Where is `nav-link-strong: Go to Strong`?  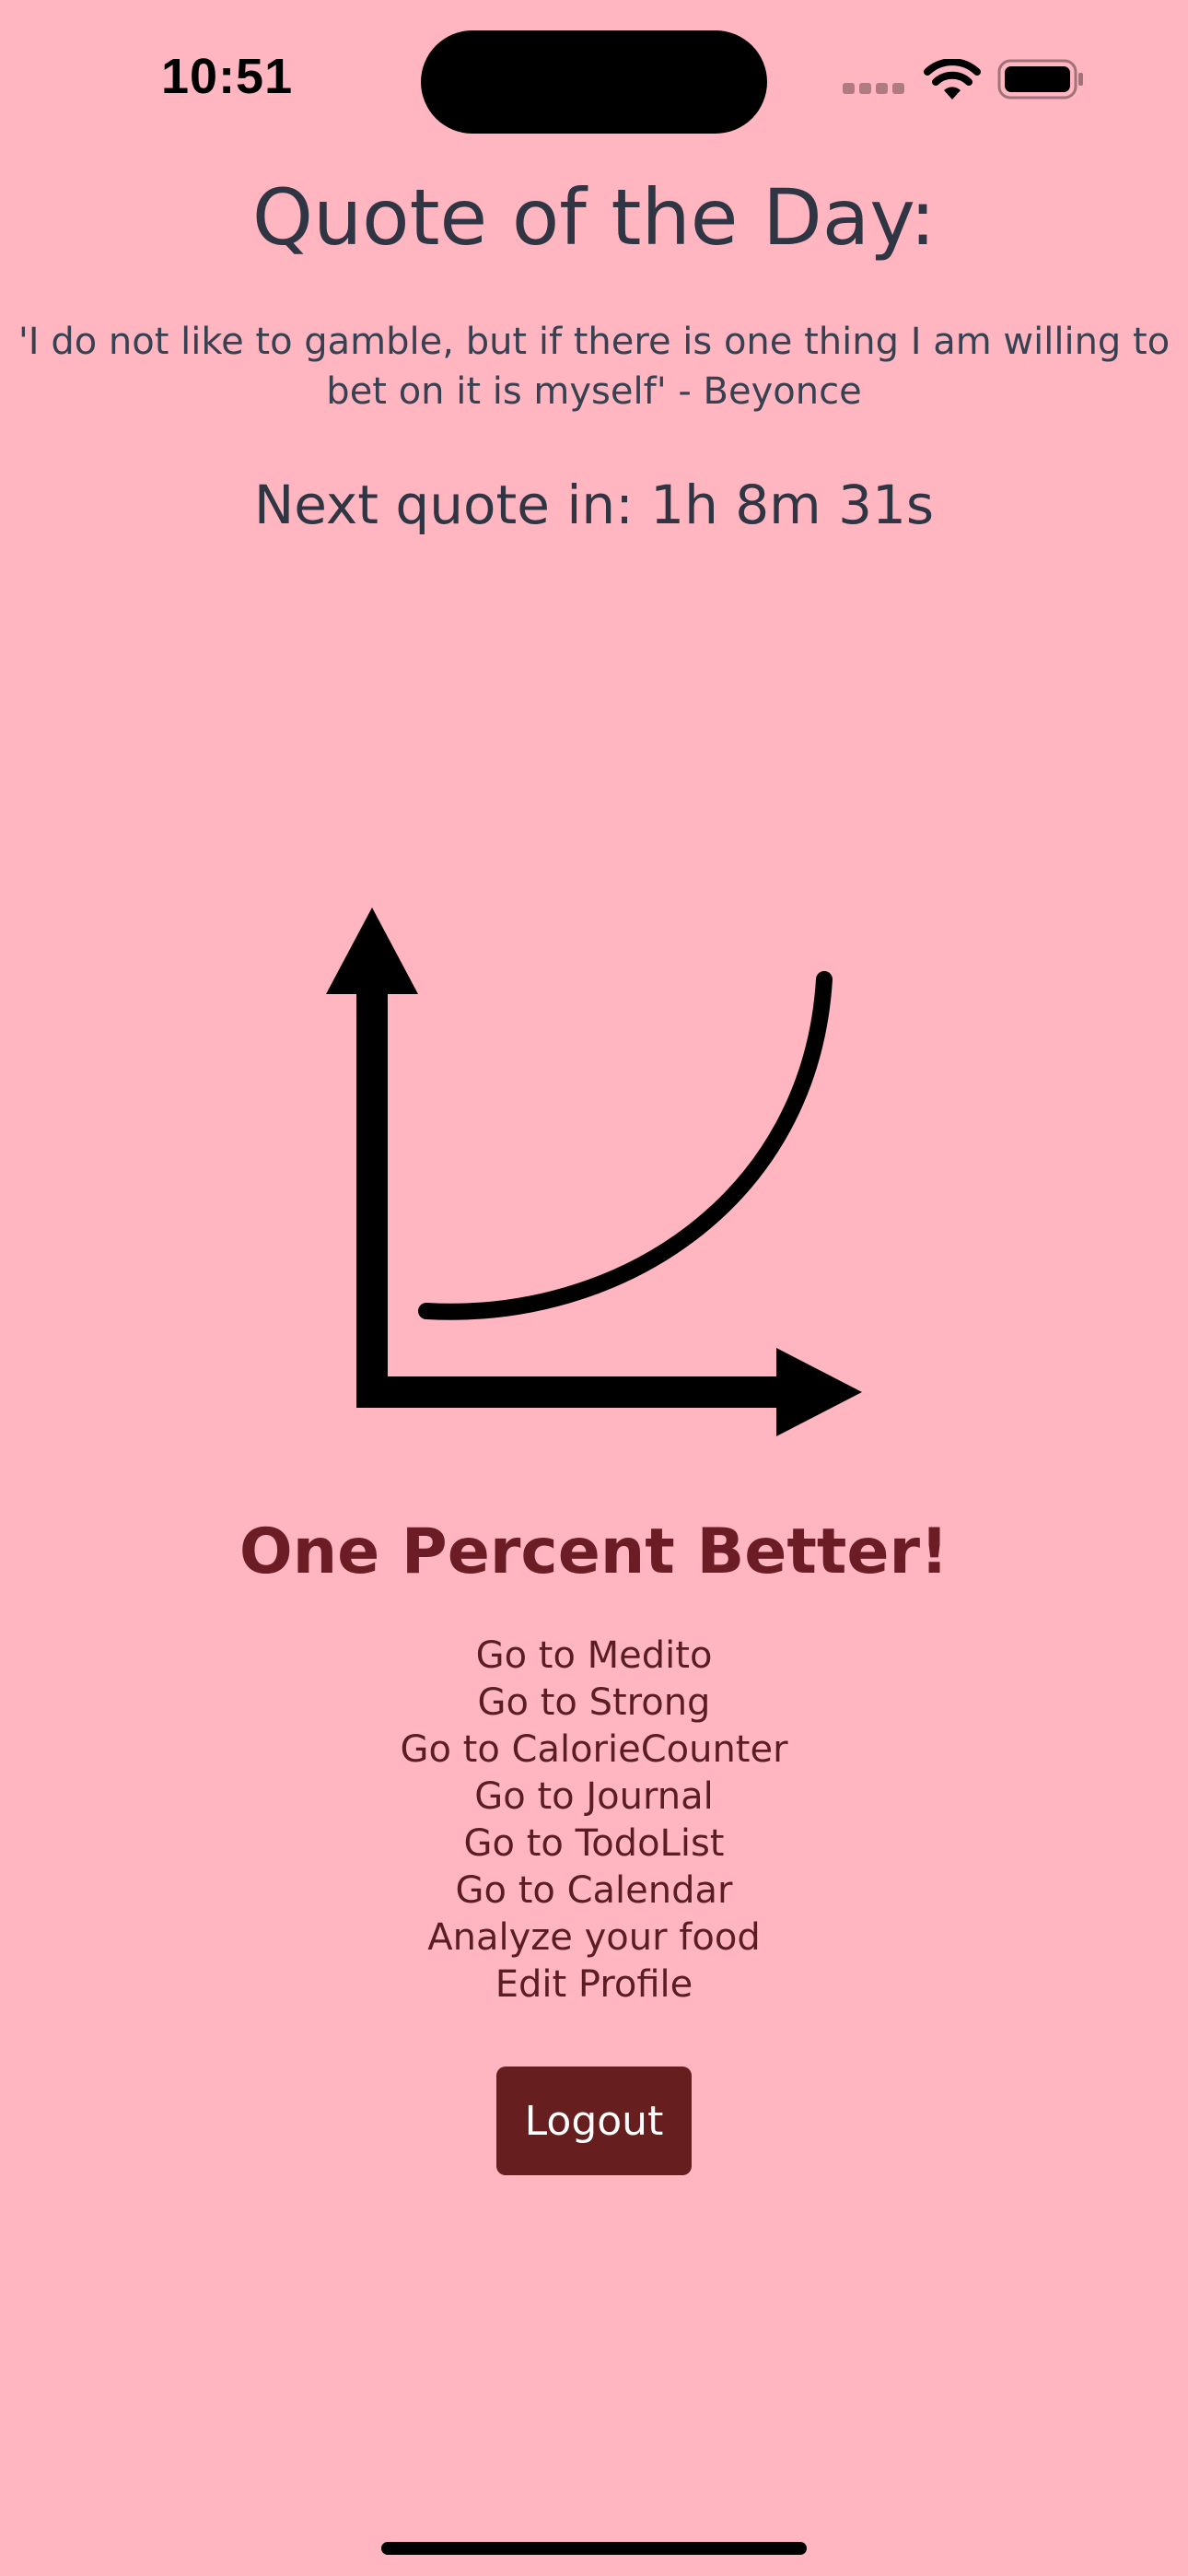
nav-link-strong: Go to Strong is located at coordinates (594, 1703).